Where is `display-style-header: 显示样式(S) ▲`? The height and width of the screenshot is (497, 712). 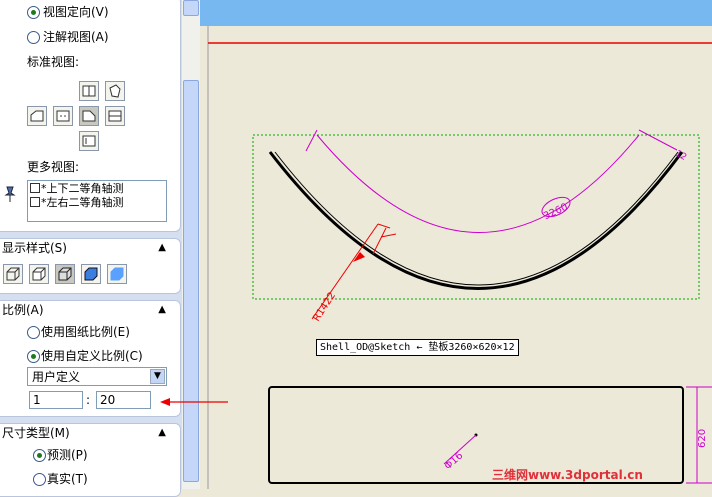 display-style-header: 显示样式(S) ▲ is located at coordinates (90, 248).